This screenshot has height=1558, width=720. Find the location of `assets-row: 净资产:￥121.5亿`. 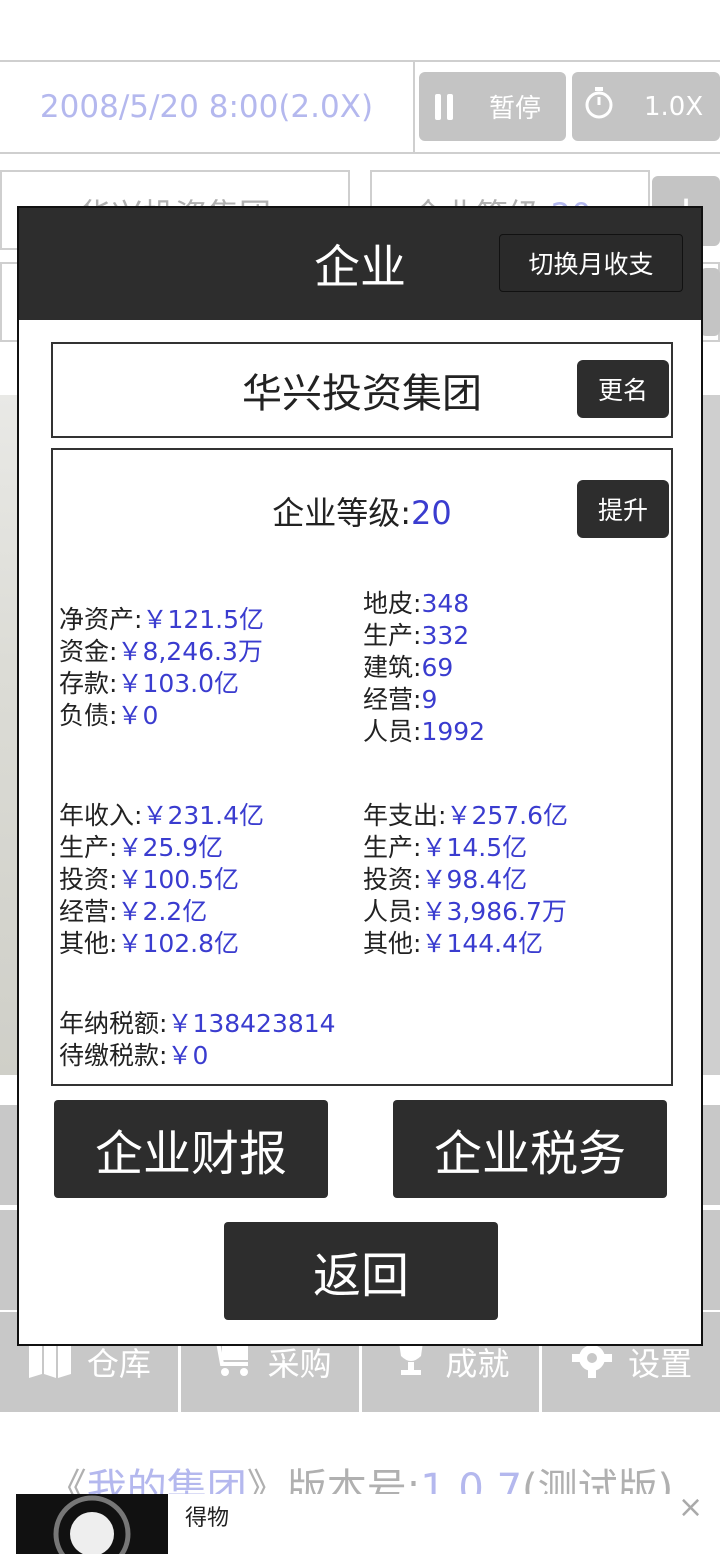

assets-row: 净资产:￥121.5亿 is located at coordinates (161, 620).